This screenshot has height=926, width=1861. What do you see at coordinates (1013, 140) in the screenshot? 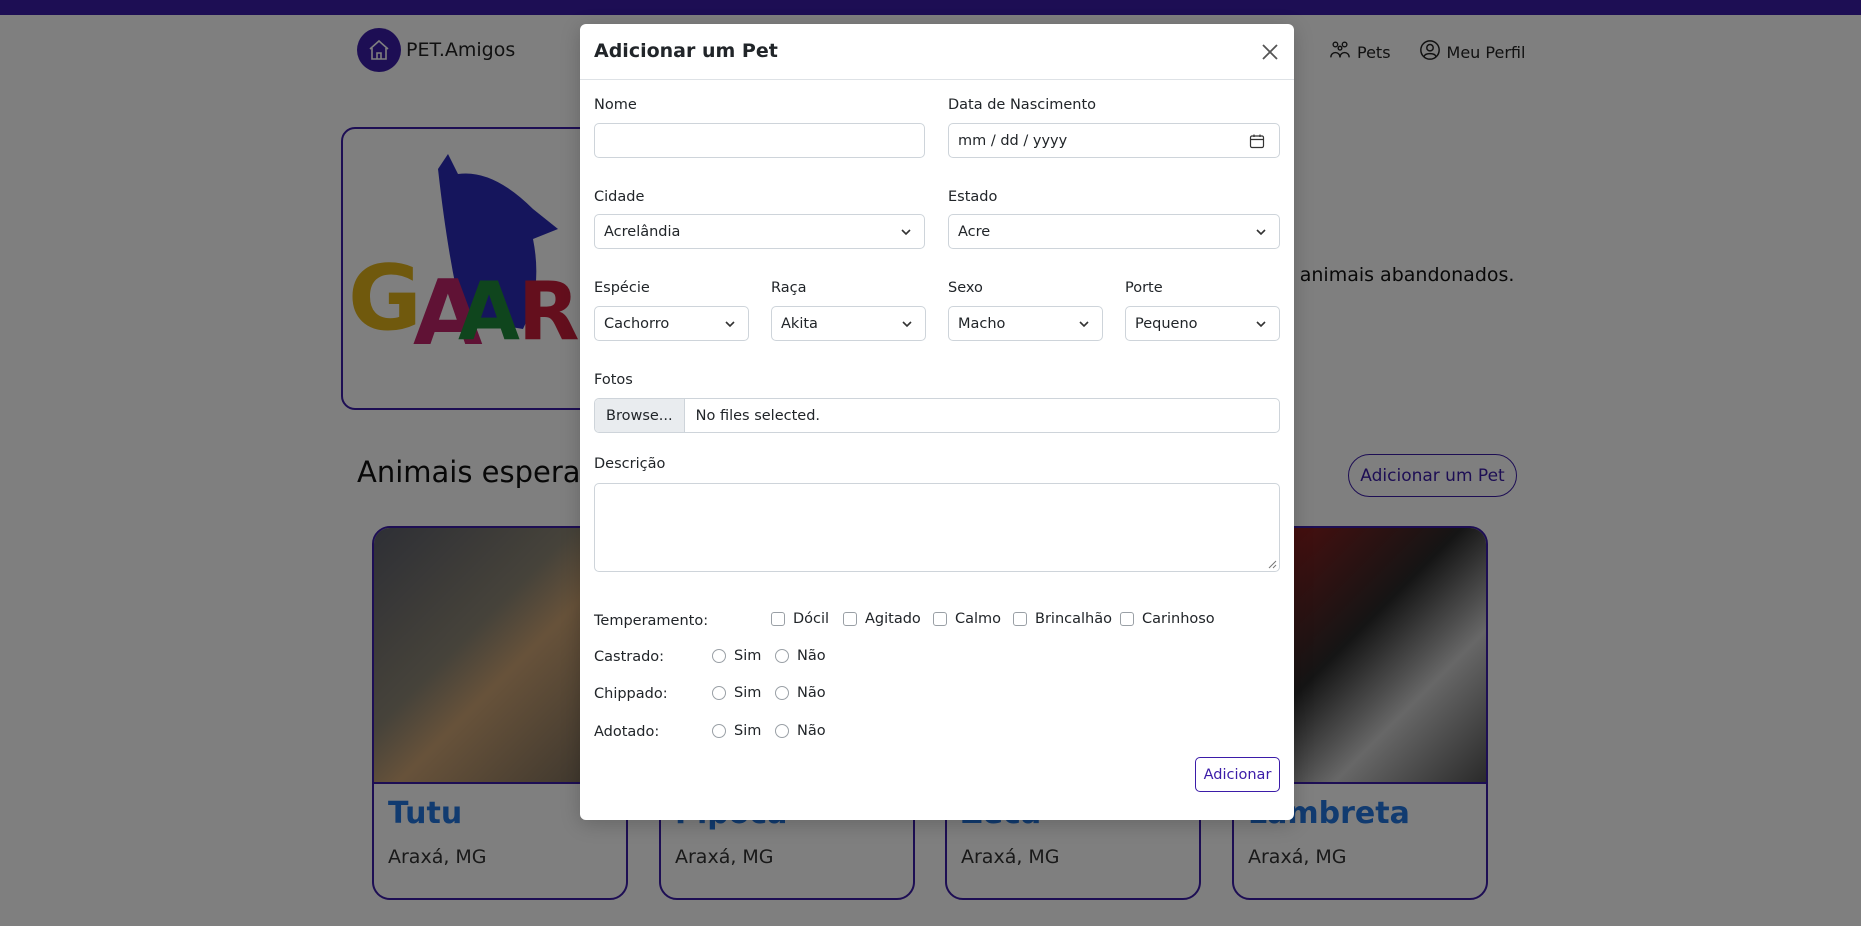
I see `date-placeholder: mm / dd / yyyy` at bounding box center [1013, 140].